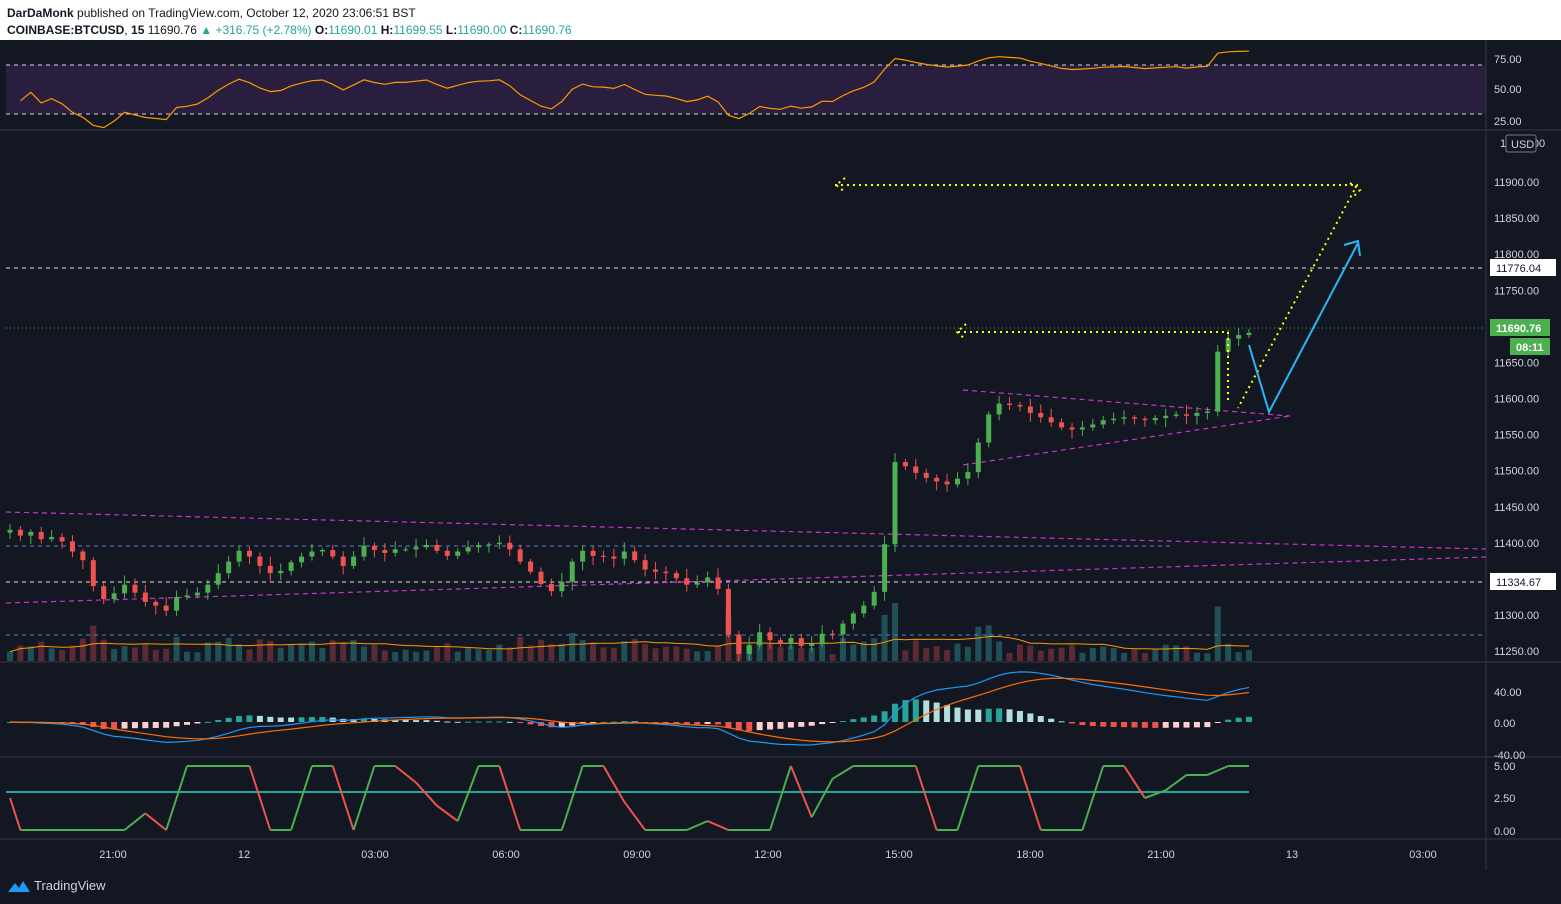 Image resolution: width=1561 pixels, height=904 pixels. What do you see at coordinates (137, 30) in the screenshot?
I see `interval: 15` at bounding box center [137, 30].